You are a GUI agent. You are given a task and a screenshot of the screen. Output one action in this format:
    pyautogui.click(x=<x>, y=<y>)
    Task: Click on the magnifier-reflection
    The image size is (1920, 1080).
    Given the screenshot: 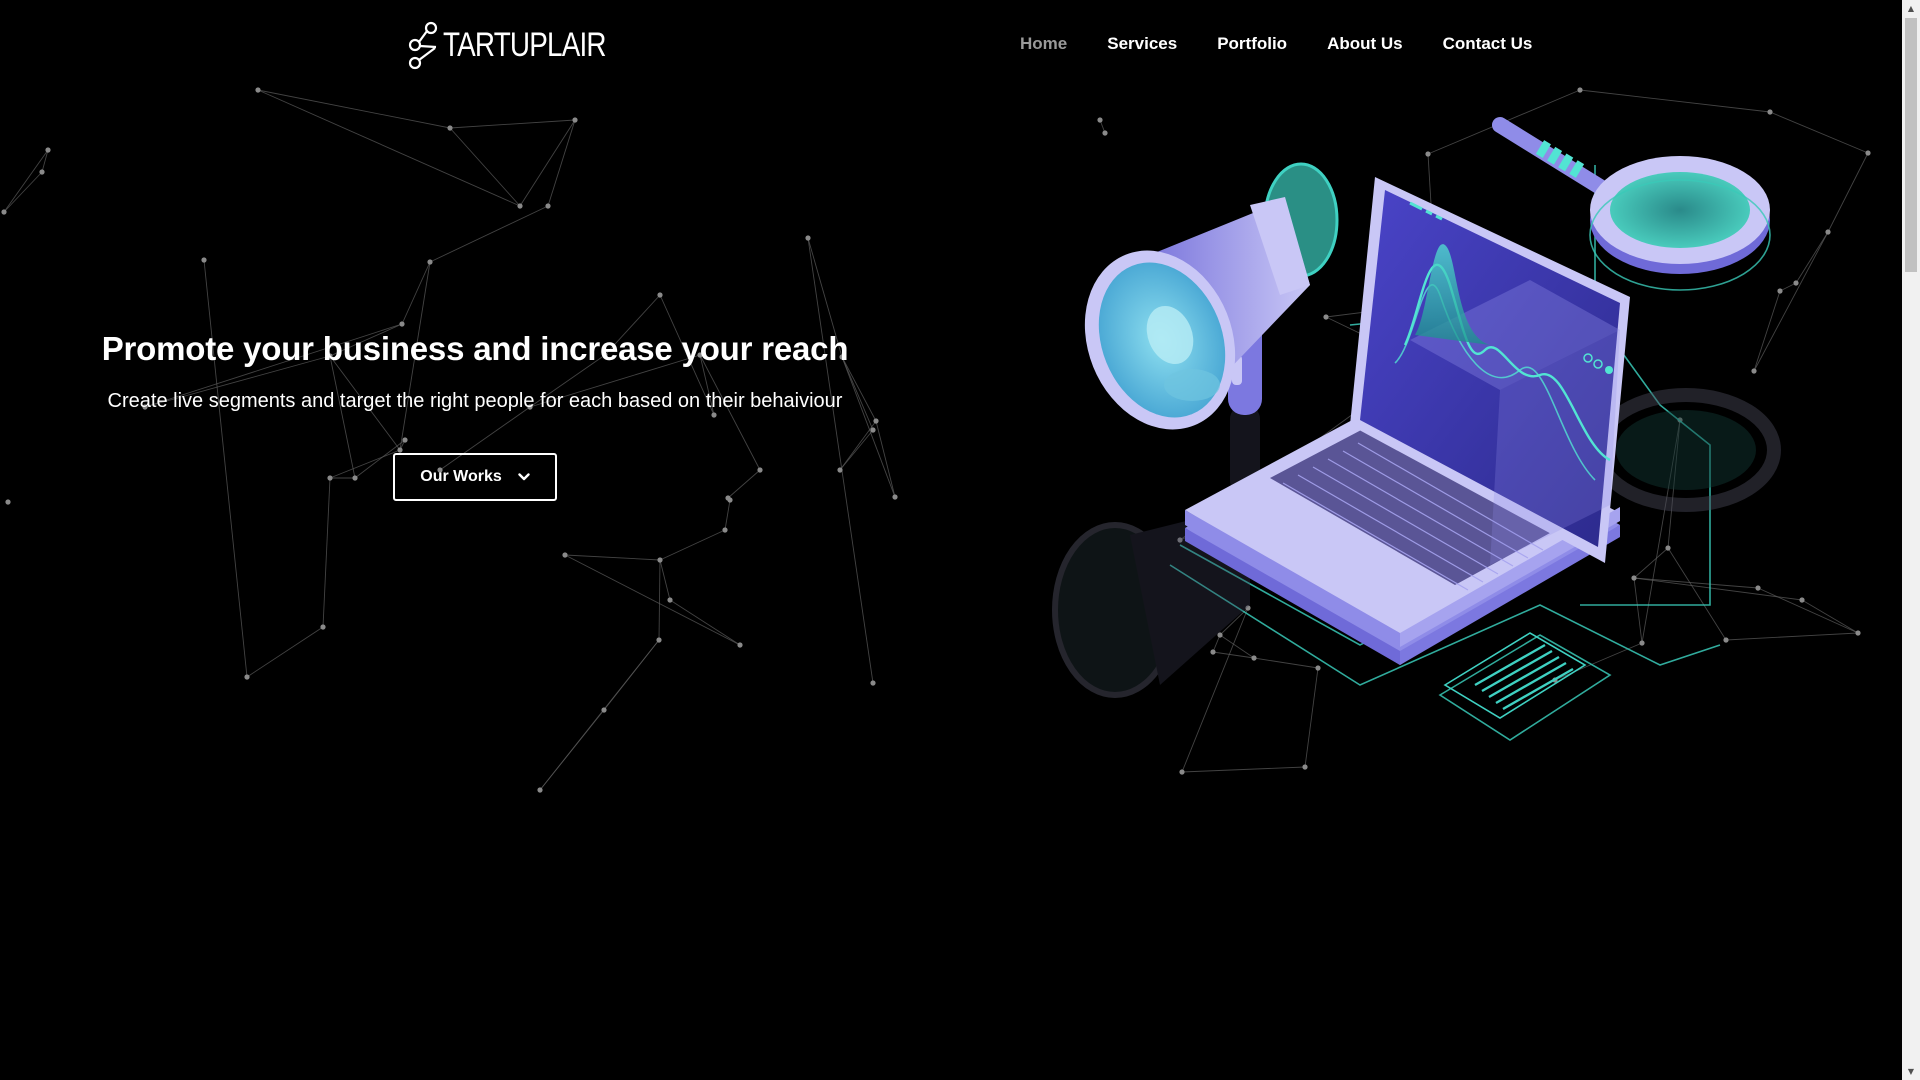 What is the action you would take?
    pyautogui.click(x=1686, y=450)
    